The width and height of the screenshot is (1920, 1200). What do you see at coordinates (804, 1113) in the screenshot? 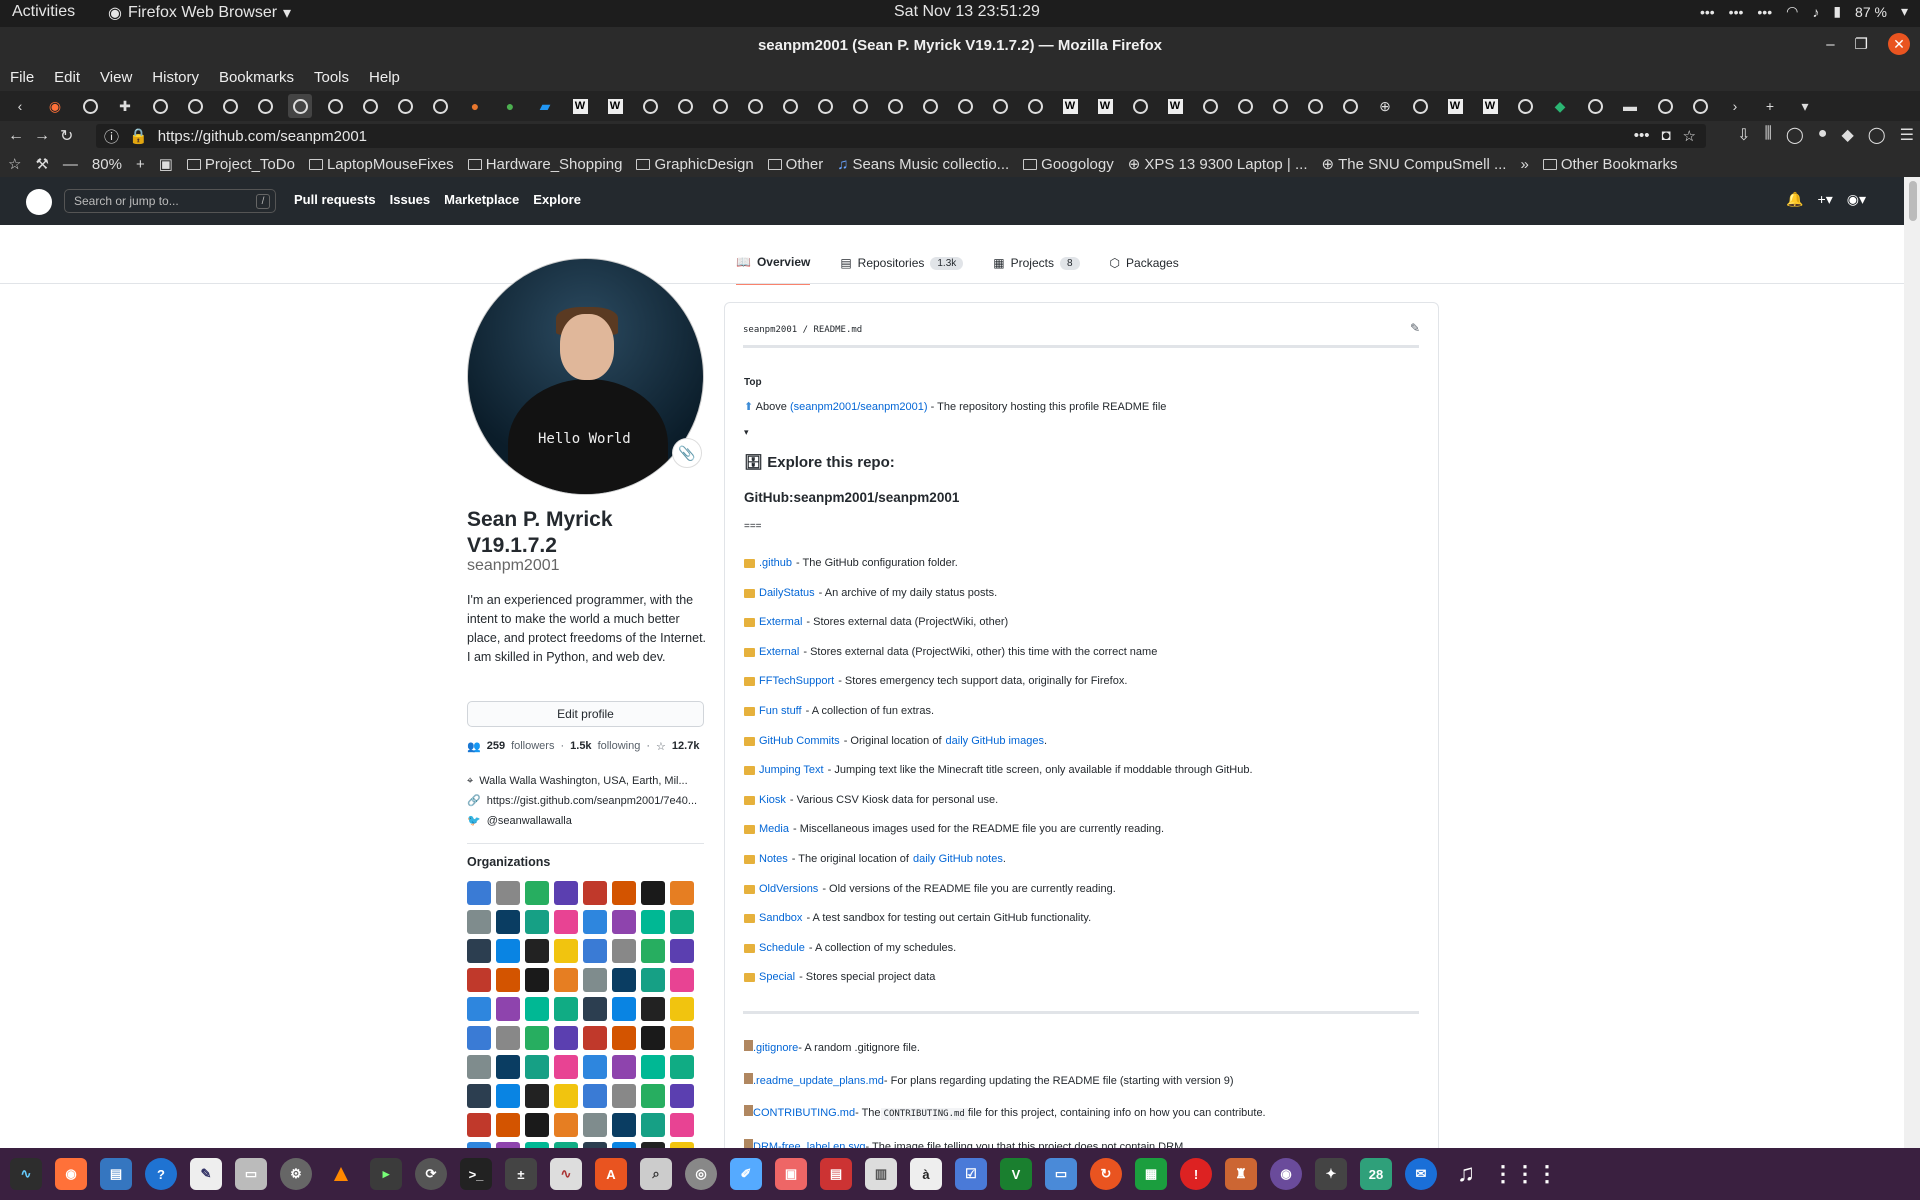
I see `file-link: CONTRIBUTING.md` at bounding box center [804, 1113].